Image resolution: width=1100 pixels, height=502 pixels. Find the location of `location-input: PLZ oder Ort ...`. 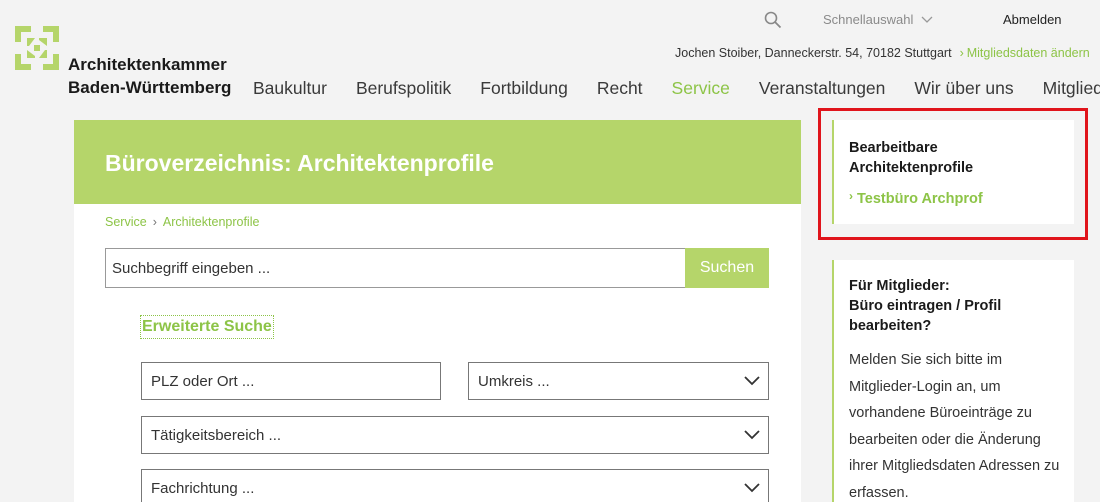

location-input: PLZ oder Ort ... is located at coordinates (291, 381).